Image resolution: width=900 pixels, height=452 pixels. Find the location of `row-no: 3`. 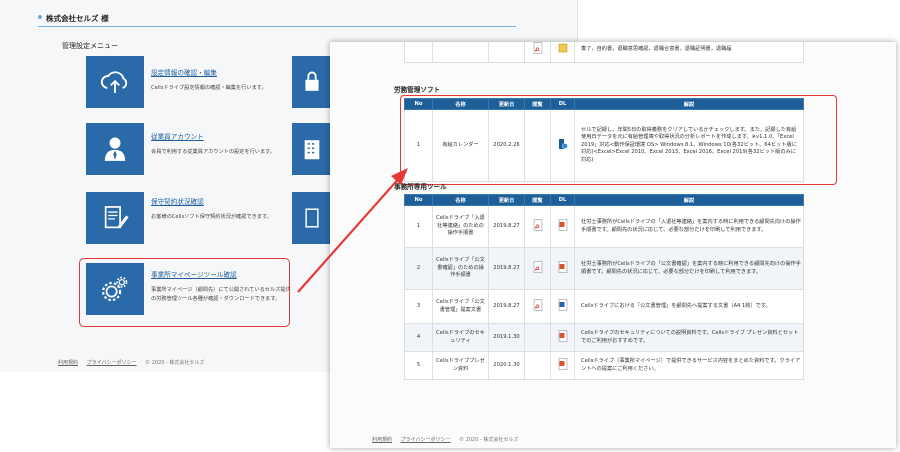

row-no: 3 is located at coordinates (418, 306).